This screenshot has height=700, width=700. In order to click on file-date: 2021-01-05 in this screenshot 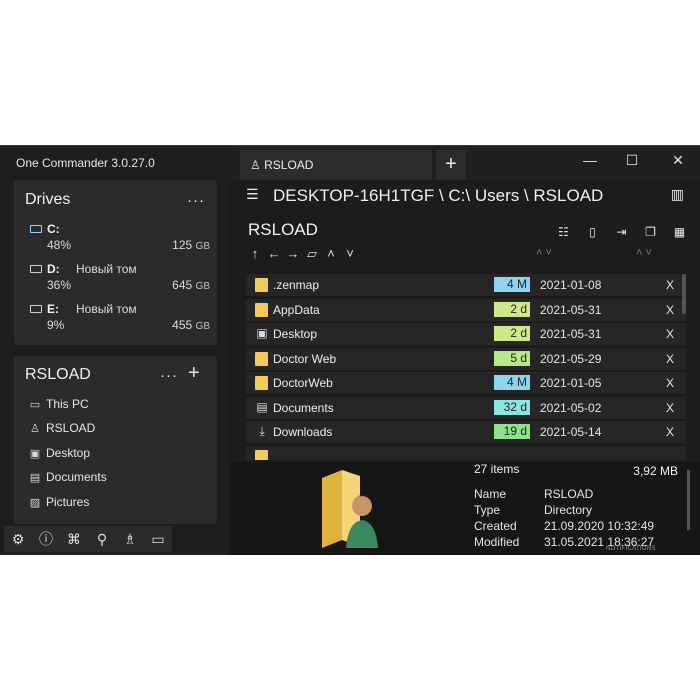, I will do `click(571, 383)`.